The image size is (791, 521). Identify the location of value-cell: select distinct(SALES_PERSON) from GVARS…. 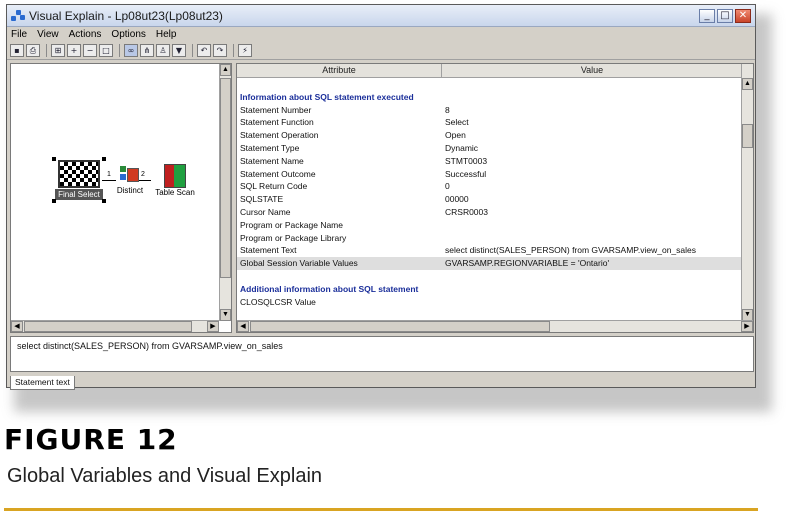
(571, 250).